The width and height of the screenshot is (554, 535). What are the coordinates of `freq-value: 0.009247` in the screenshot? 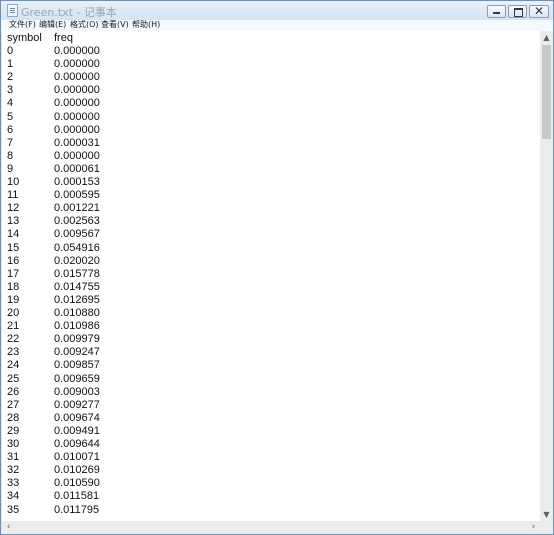 It's located at (77, 352).